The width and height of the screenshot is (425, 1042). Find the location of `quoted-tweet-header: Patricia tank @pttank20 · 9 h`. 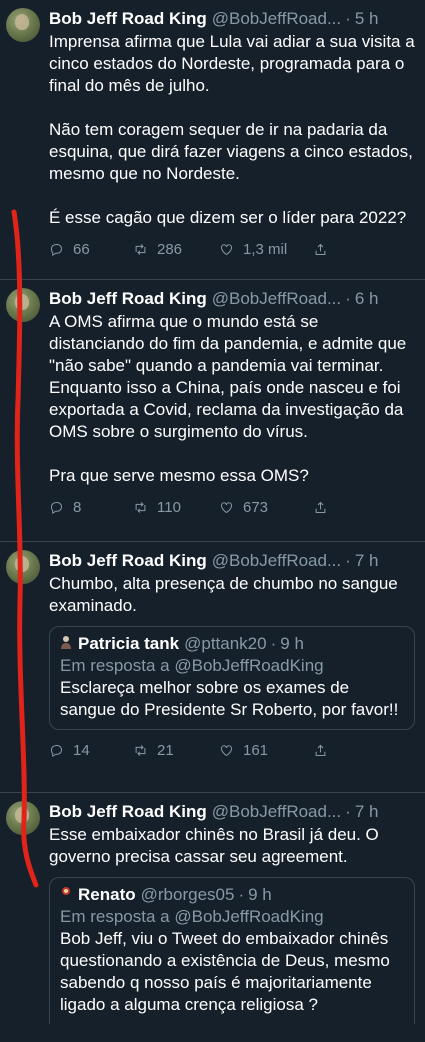

quoted-tweet-header: Patricia tank @pttank20 · 9 h is located at coordinates (232, 644).